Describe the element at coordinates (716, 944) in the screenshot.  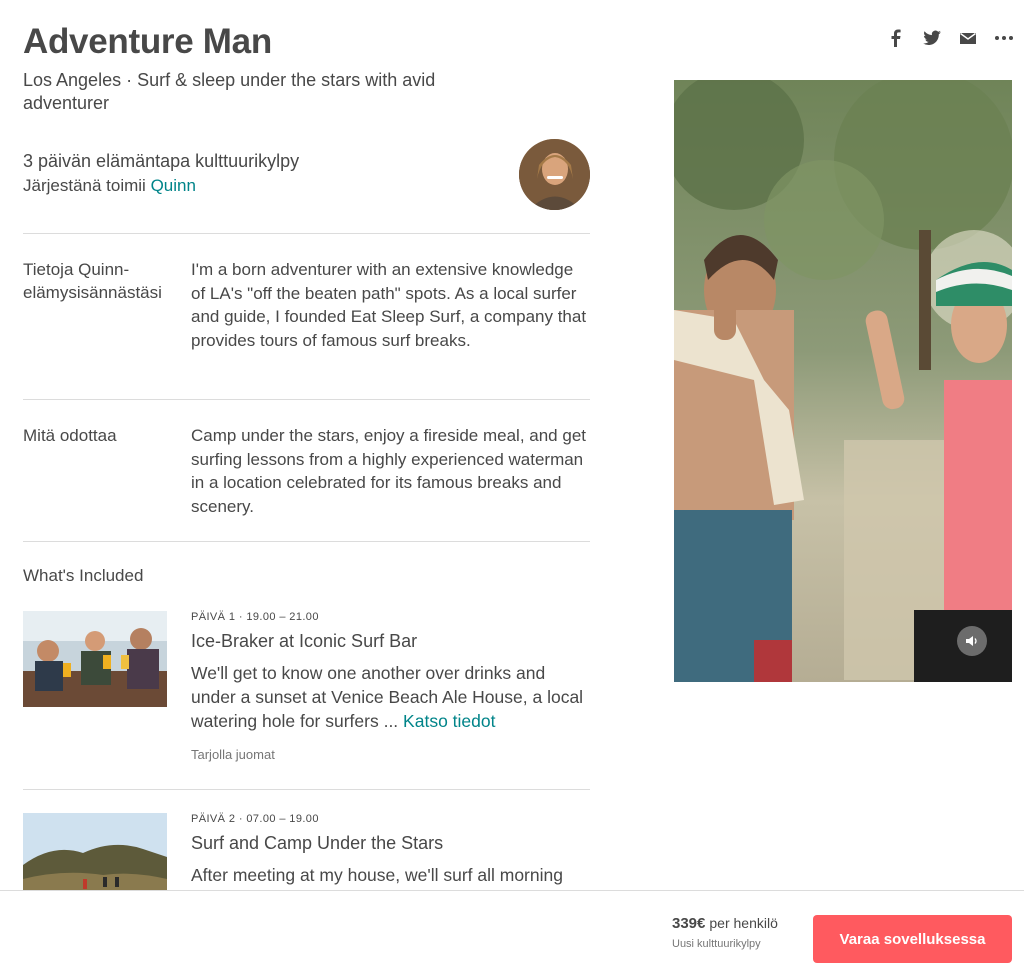
I see `price-subtitle: Uusi kulttuurikylpy` at that location.